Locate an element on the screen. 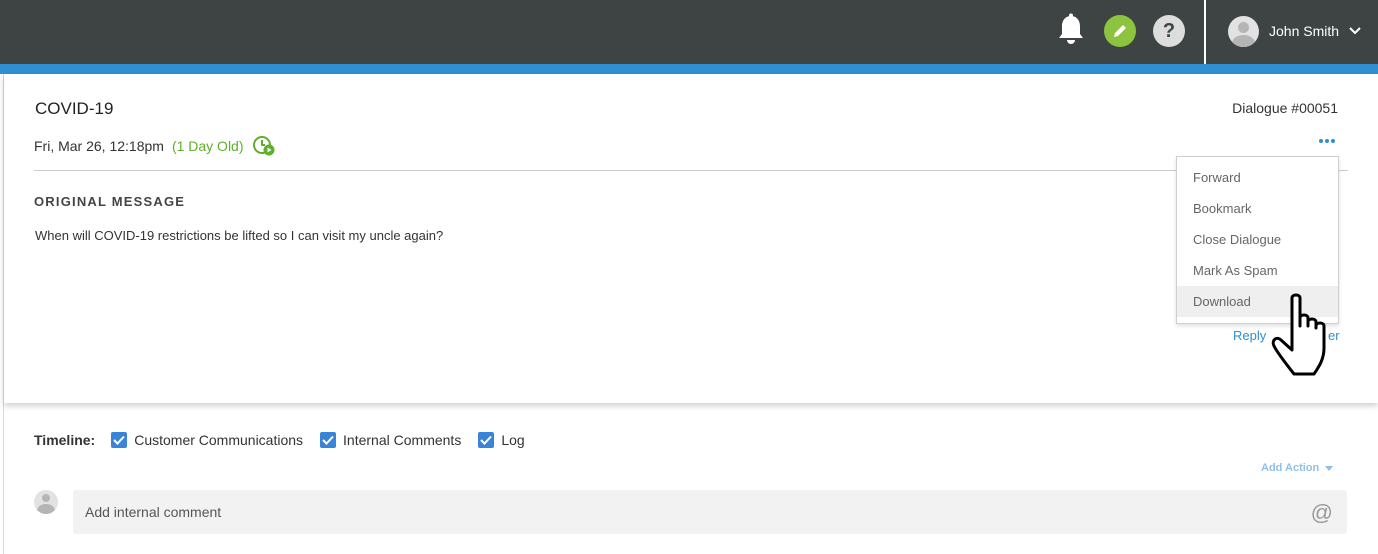 Image resolution: width=1378 pixels, height=554 pixels. dialogue-date-row: Fri, Mar 26, 12:18pm (1 Day Old) is located at coordinates (155, 146).